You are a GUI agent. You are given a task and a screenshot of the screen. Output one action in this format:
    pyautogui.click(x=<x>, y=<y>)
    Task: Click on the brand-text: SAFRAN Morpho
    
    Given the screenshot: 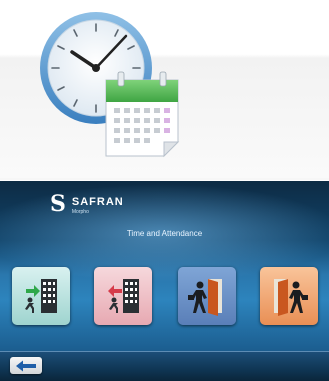 What is the action you would take?
    pyautogui.click(x=98, y=204)
    